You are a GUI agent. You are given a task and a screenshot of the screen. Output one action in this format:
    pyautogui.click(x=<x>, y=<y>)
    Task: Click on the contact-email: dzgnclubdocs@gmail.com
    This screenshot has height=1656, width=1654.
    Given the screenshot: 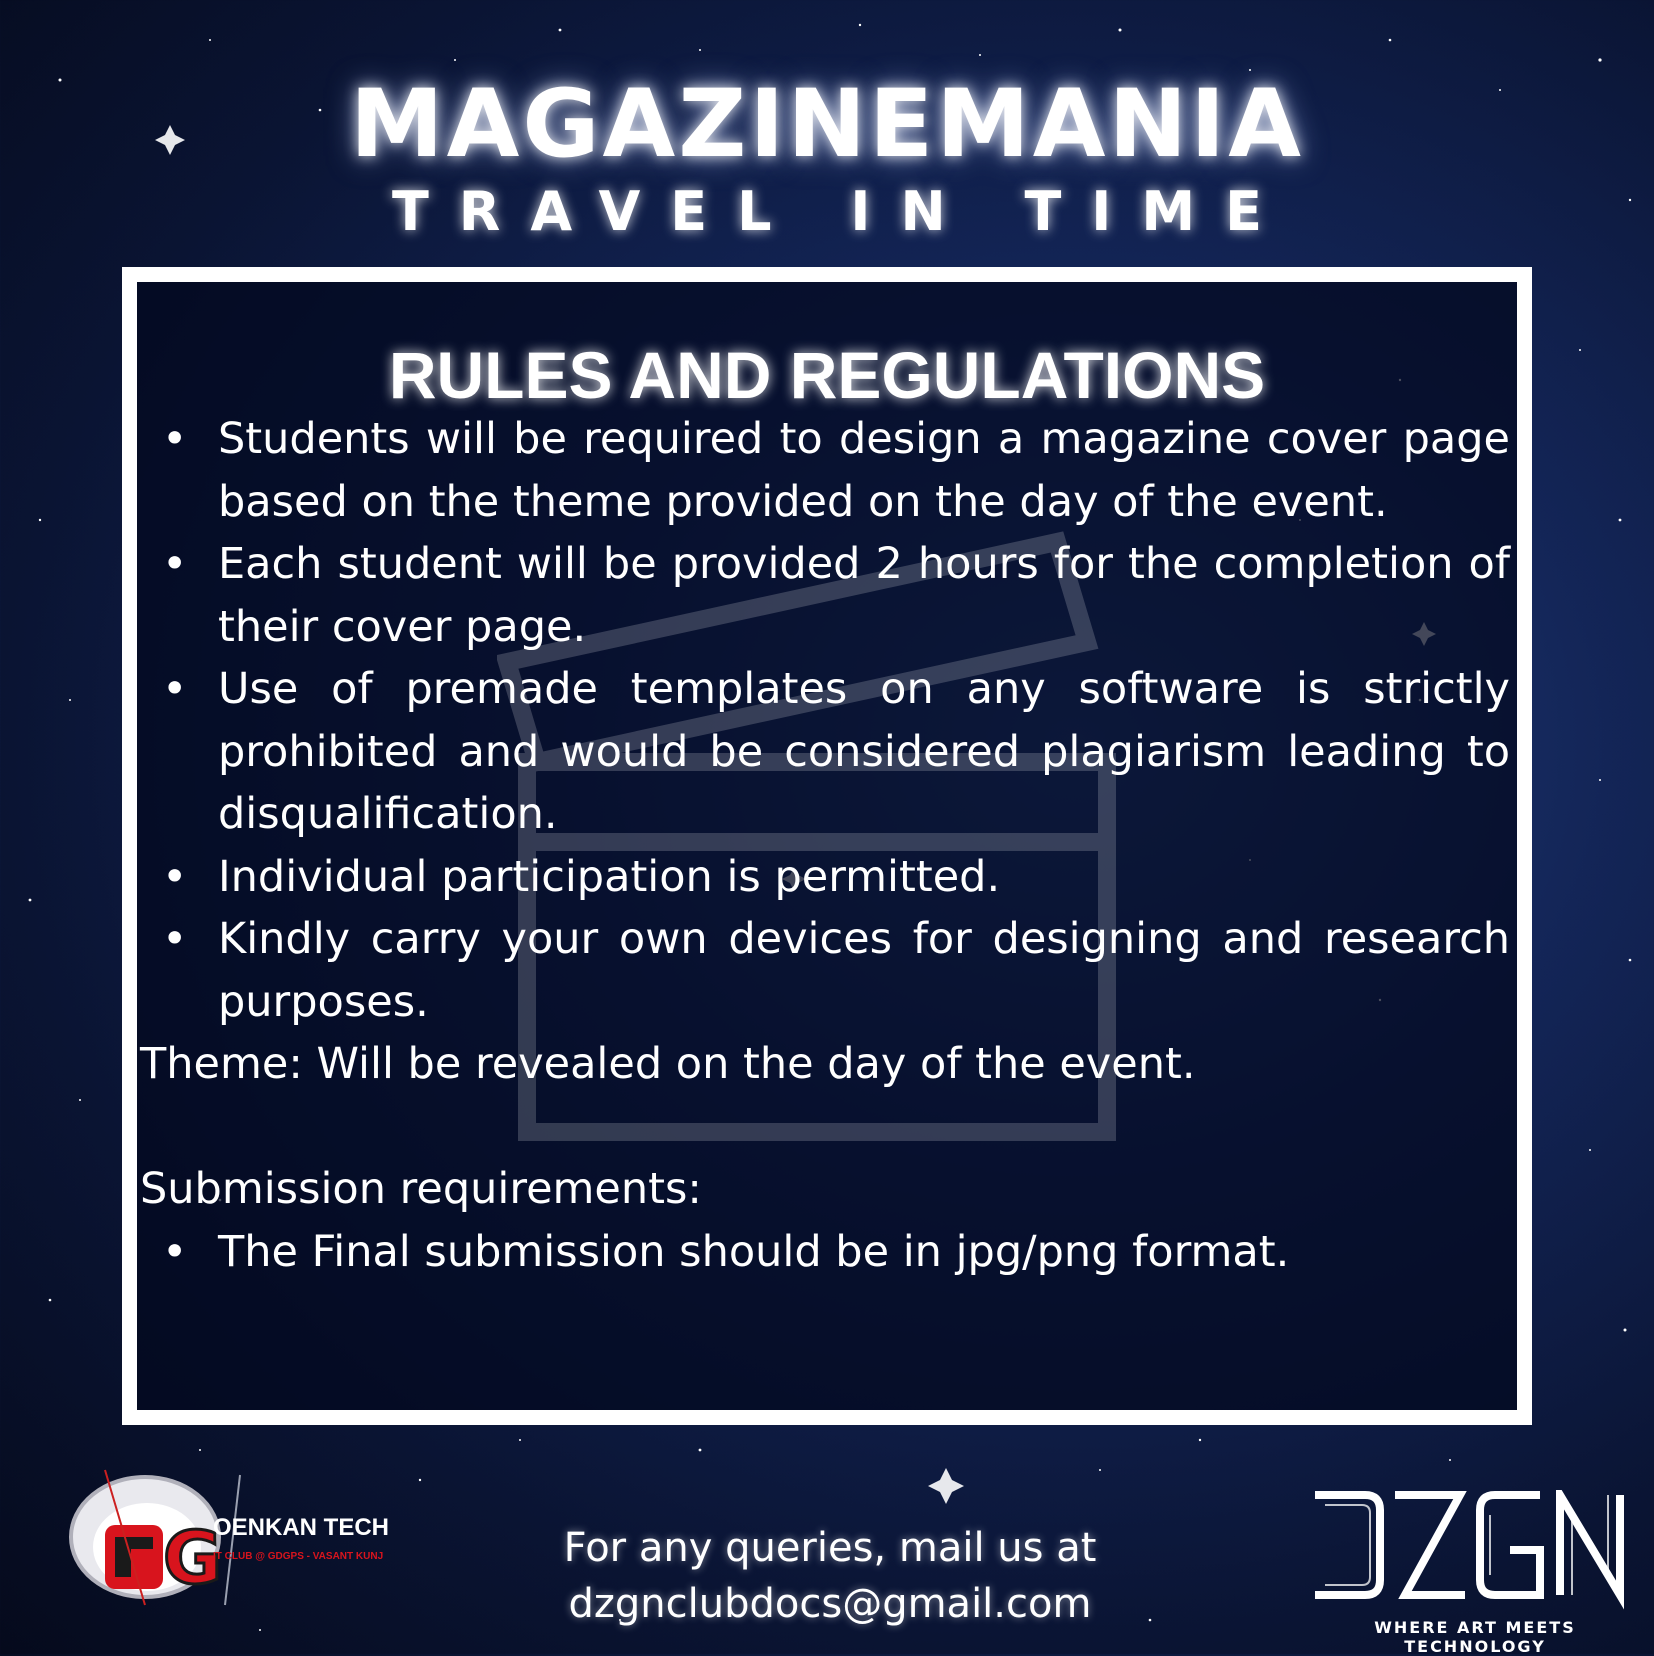 What is the action you would take?
    pyautogui.click(x=830, y=1604)
    